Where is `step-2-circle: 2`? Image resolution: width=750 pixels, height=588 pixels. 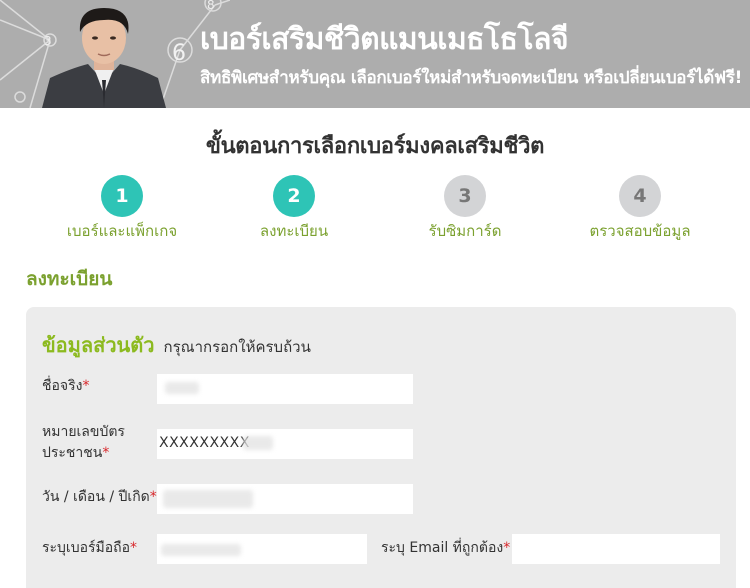 step-2-circle: 2 is located at coordinates (294, 196).